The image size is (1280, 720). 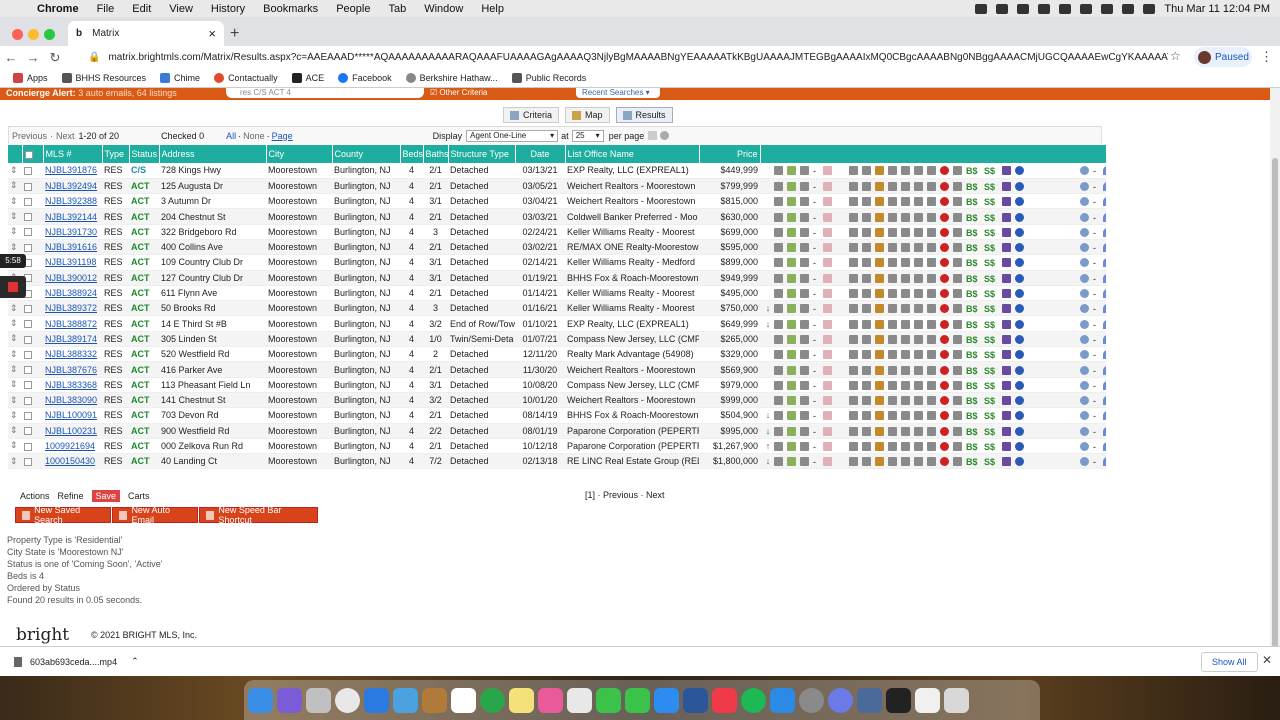 I want to click on lock-icon: 🔒, so click(x=94, y=57).